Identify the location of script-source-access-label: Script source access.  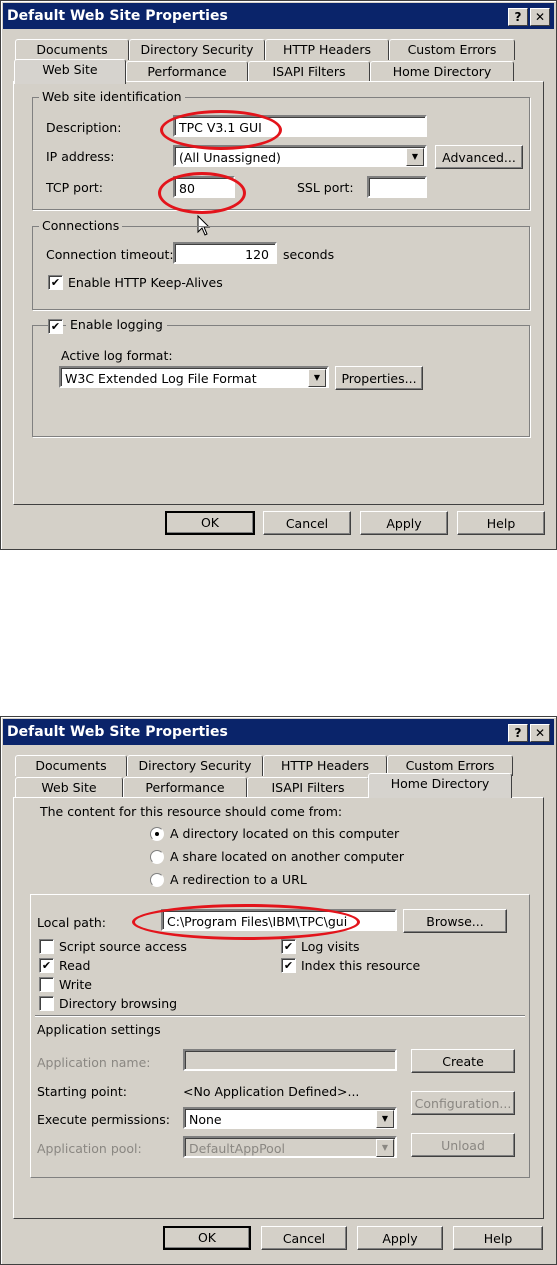
(123, 946).